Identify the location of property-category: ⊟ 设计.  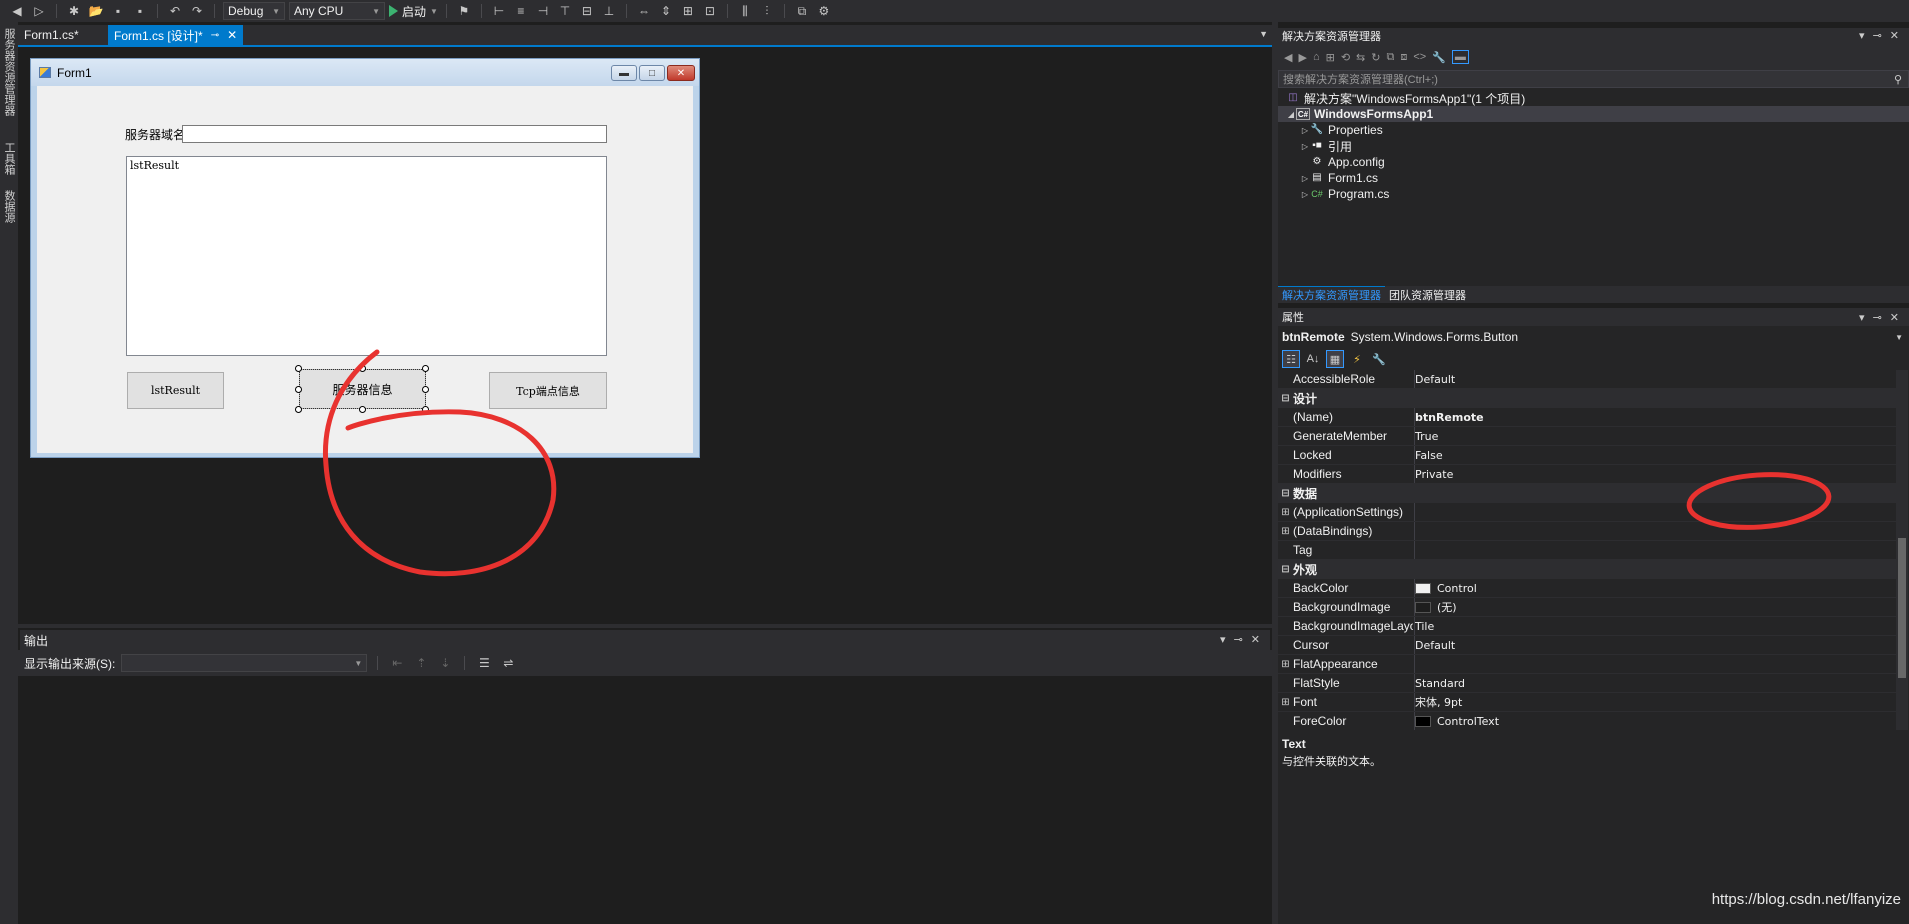
(1587, 398).